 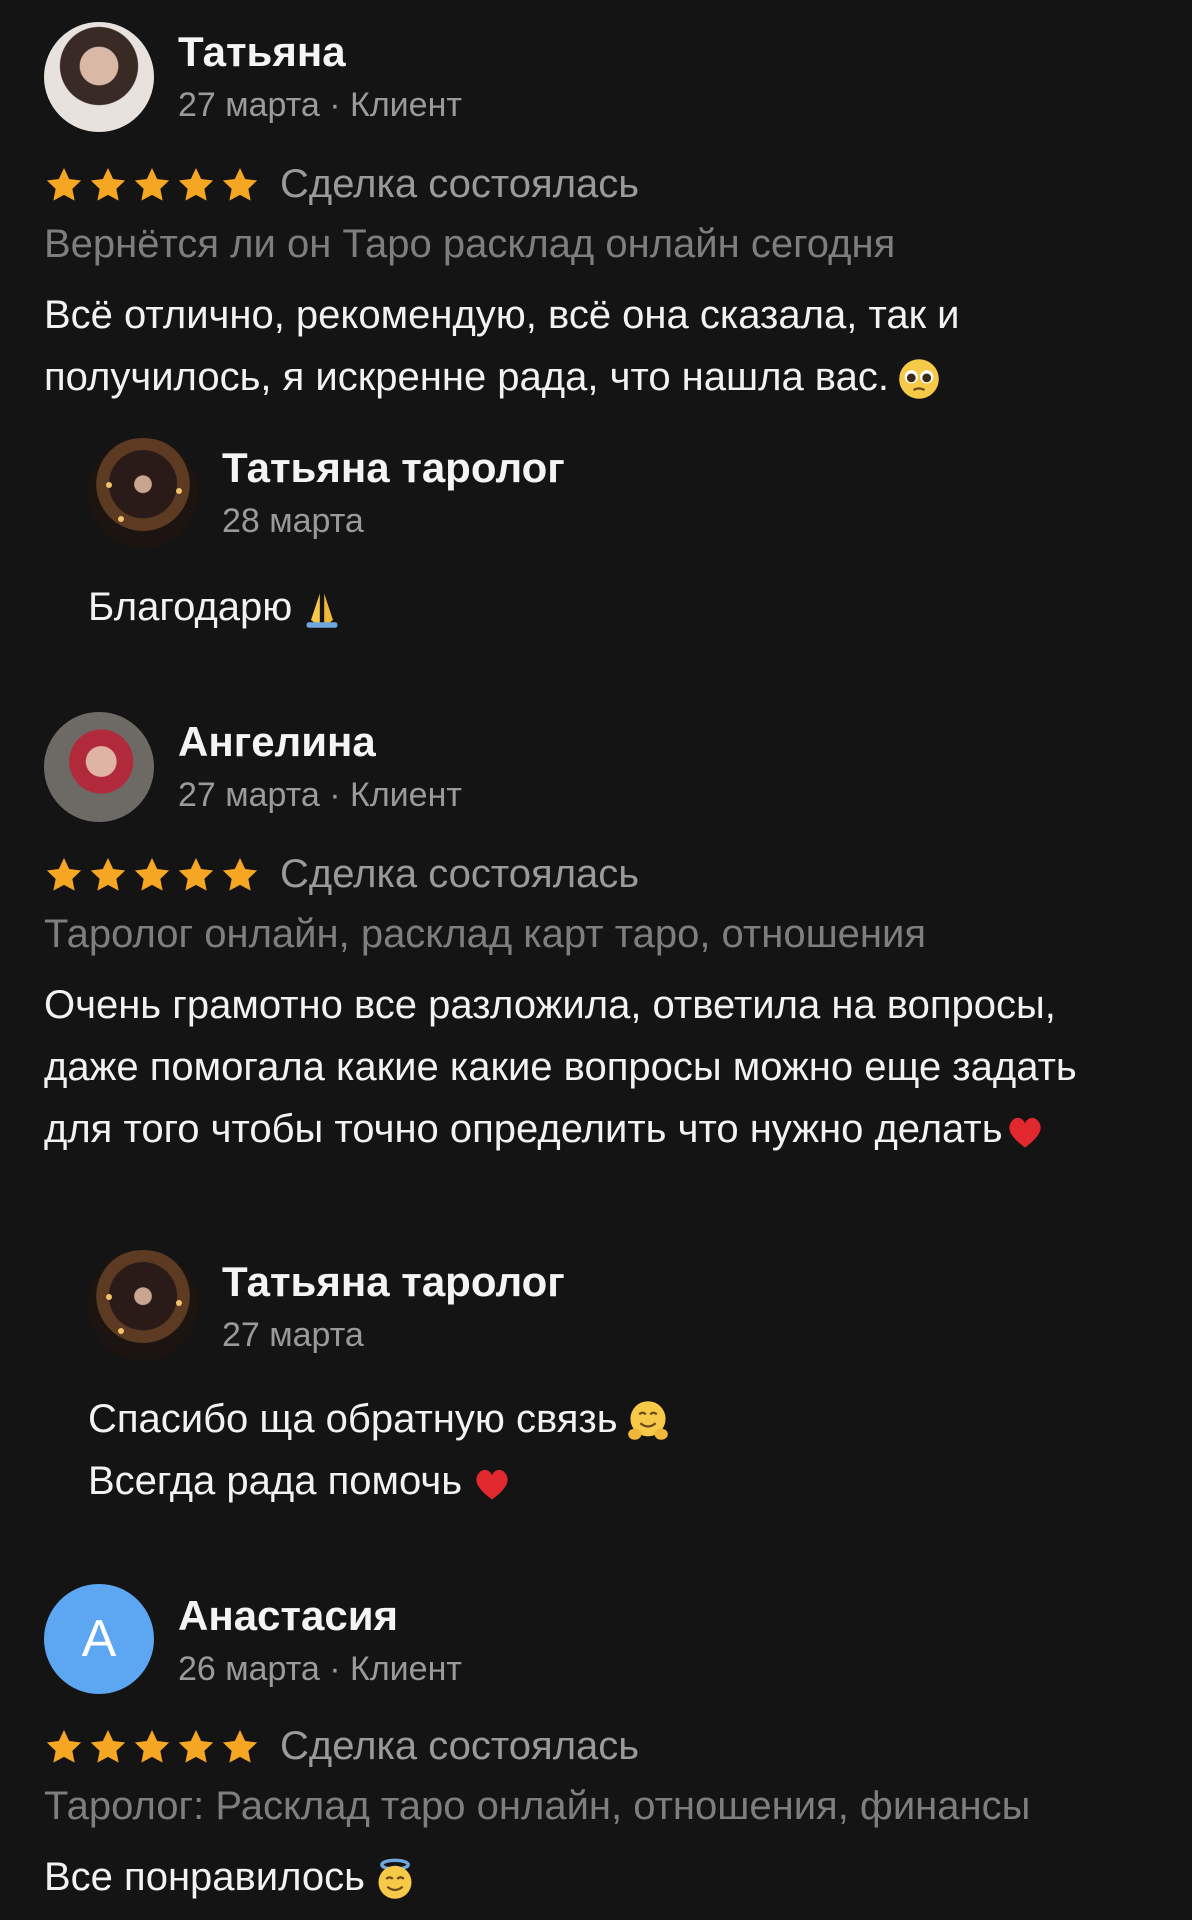 What do you see at coordinates (320, 1669) in the screenshot?
I see `review-meta: 26 марта · Клиент` at bounding box center [320, 1669].